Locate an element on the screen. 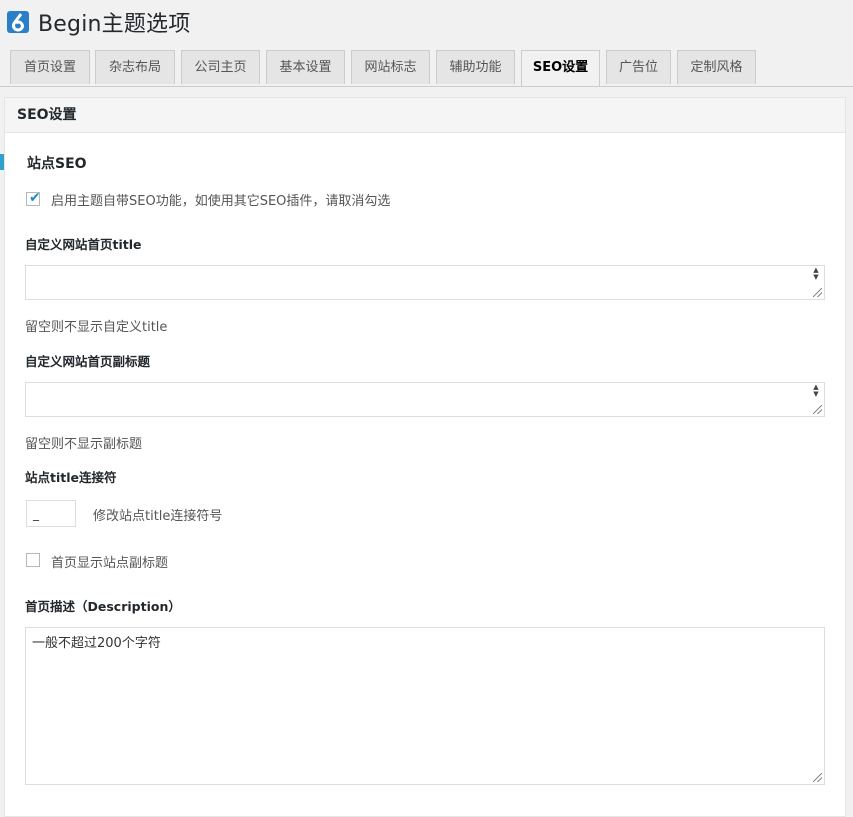  description-text: 一般不超过200个字符 is located at coordinates (96, 643).